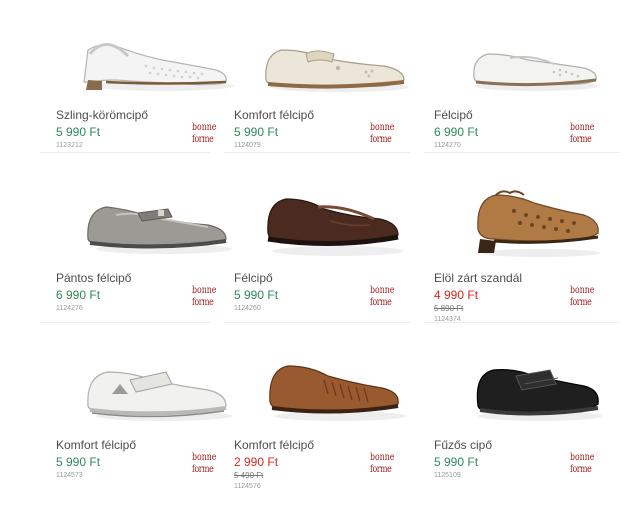 This screenshot has width=640, height=509. I want to click on product-code: 1124576, so click(247, 486).